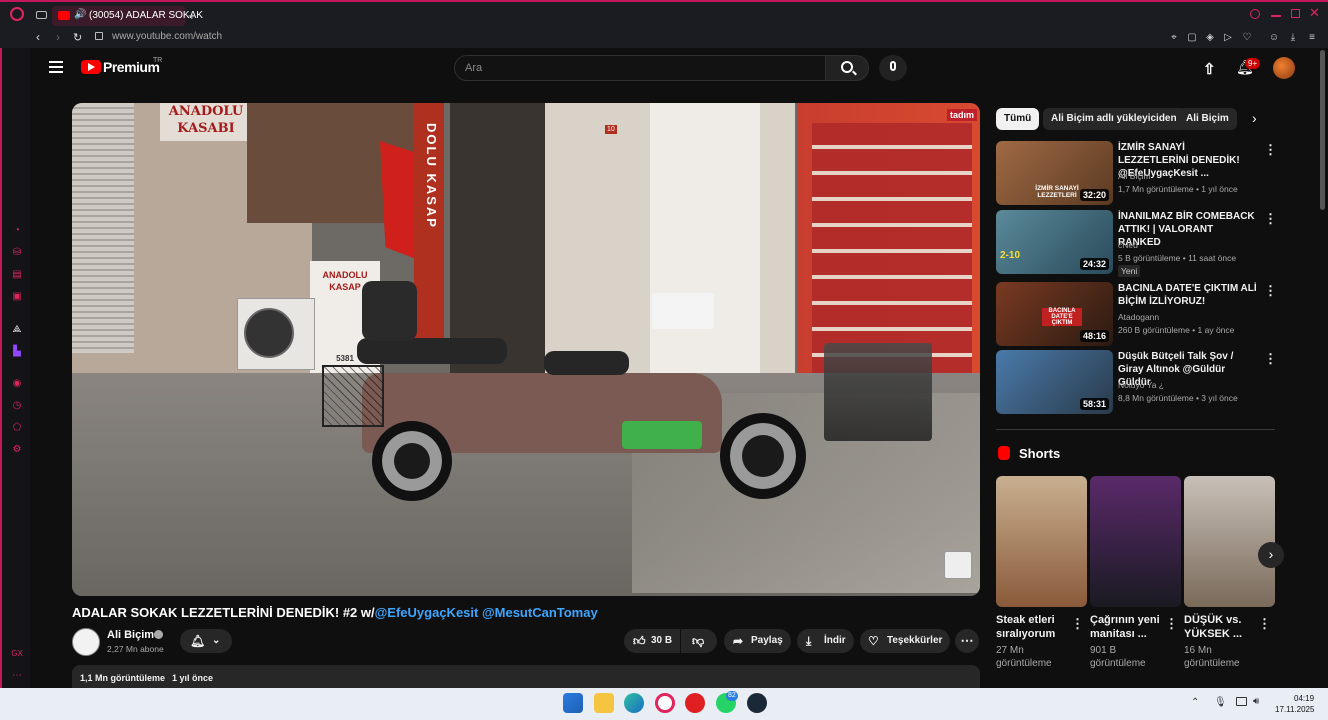  I want to click on file-explorer-icon, so click(604, 703).